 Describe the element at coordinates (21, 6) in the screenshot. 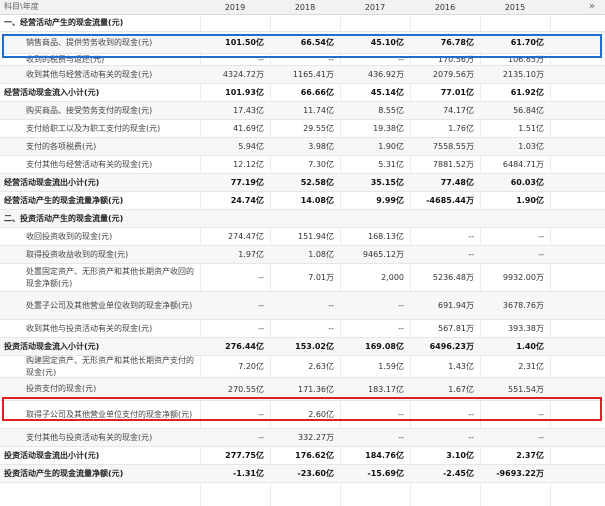

I see `header-label: 科目\年度` at that location.